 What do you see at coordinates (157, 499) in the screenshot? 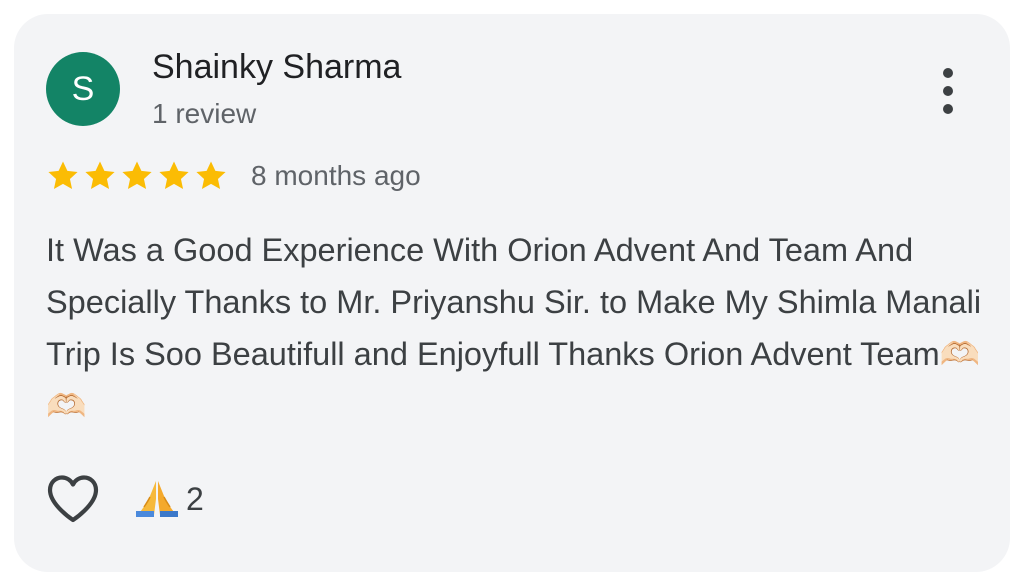
I see `folded-hands-icon` at bounding box center [157, 499].